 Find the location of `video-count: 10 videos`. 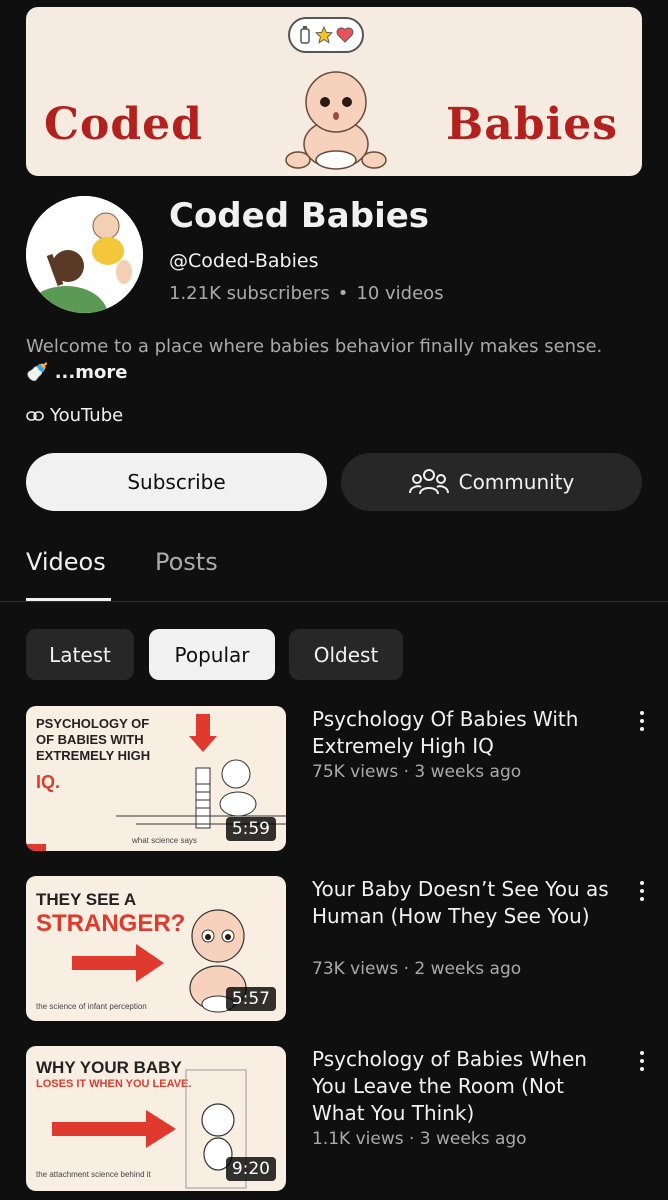

video-count: 10 videos is located at coordinates (400, 293).